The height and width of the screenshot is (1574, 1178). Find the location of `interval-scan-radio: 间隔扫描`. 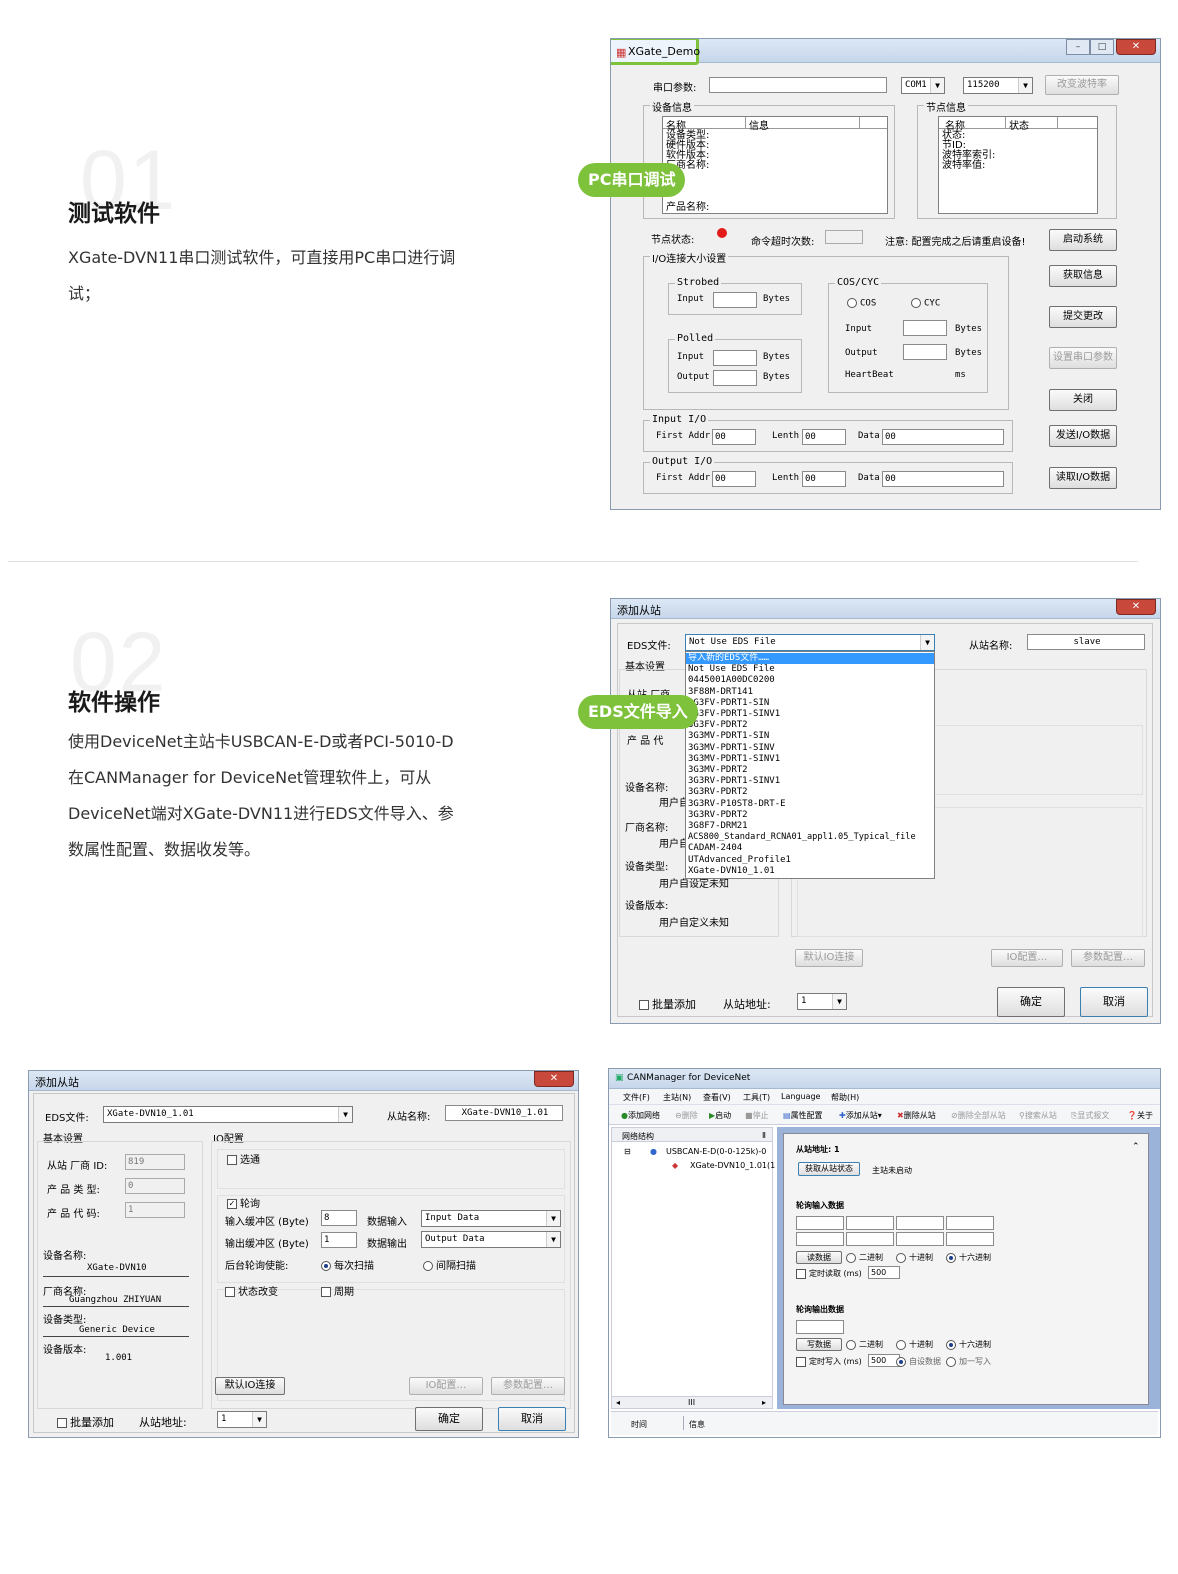

interval-scan-radio: 间隔扫描 is located at coordinates (449, 1264).